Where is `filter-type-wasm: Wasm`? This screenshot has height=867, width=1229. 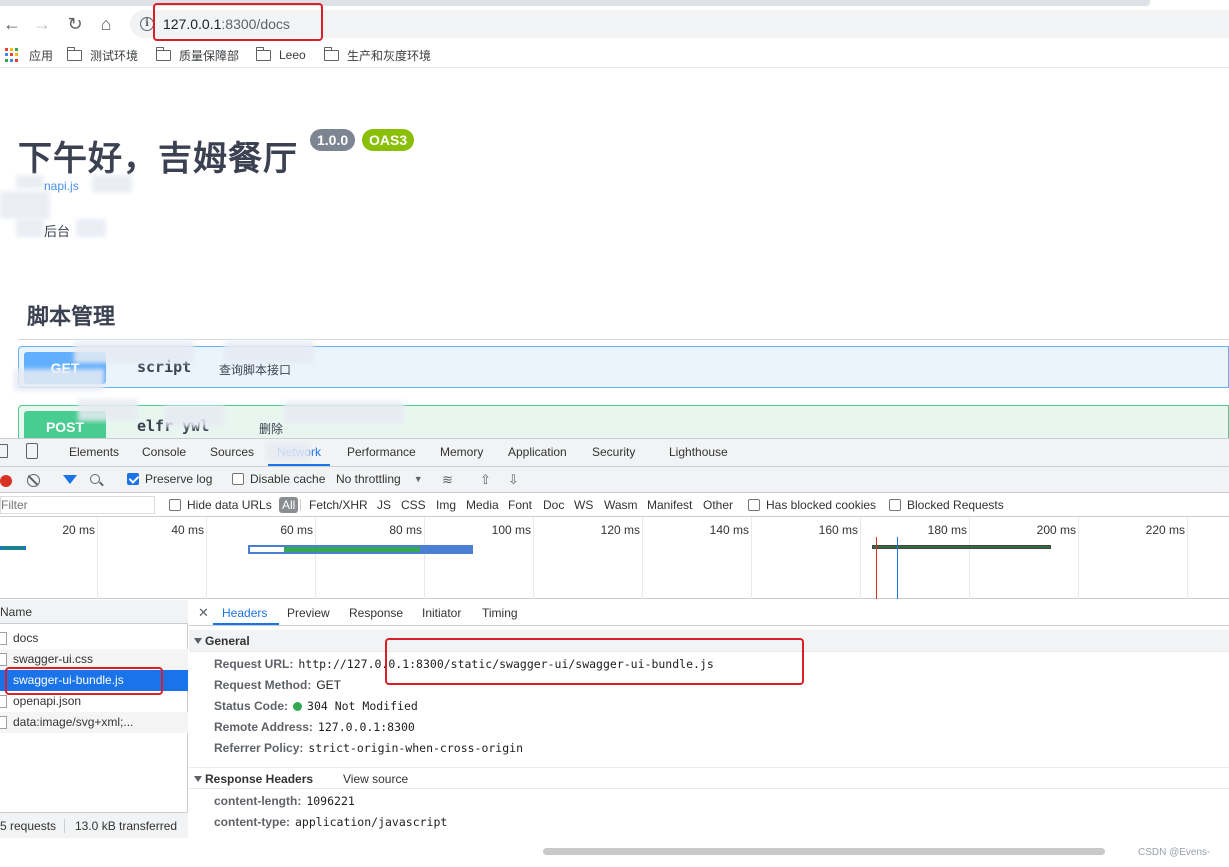
filter-type-wasm: Wasm is located at coordinates (621, 505).